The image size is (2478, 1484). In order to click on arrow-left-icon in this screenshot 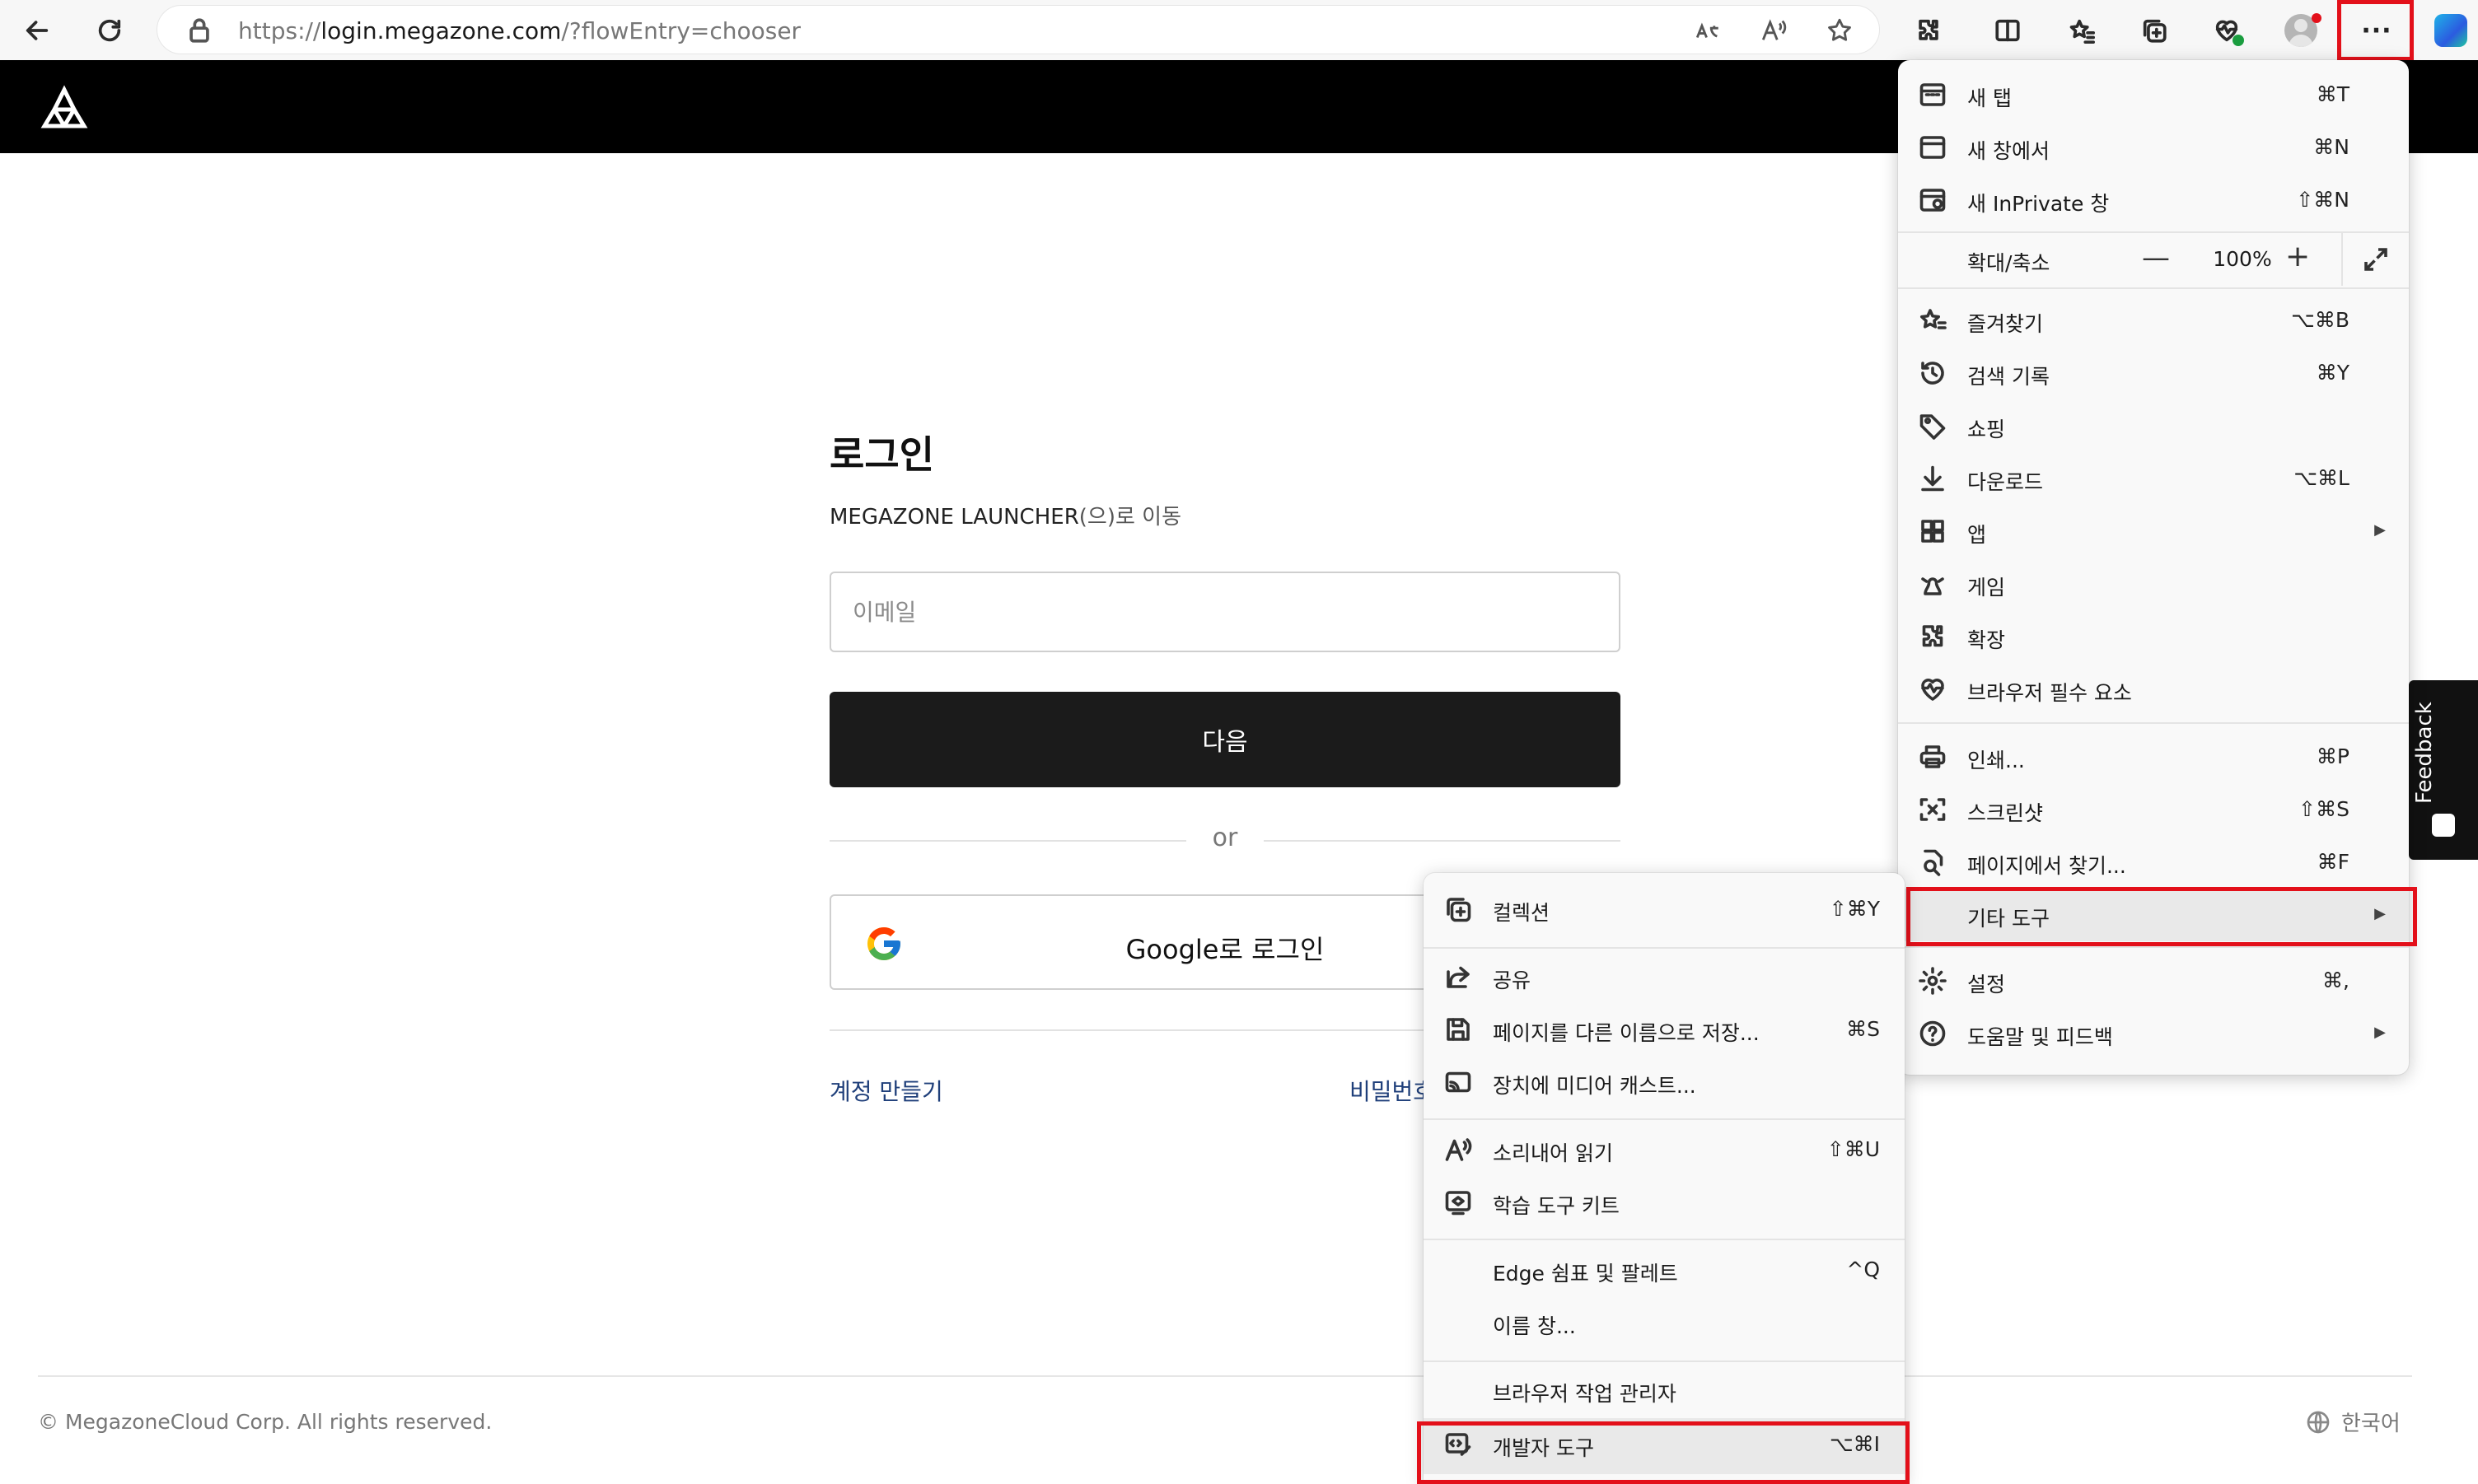, I will do `click(37, 30)`.